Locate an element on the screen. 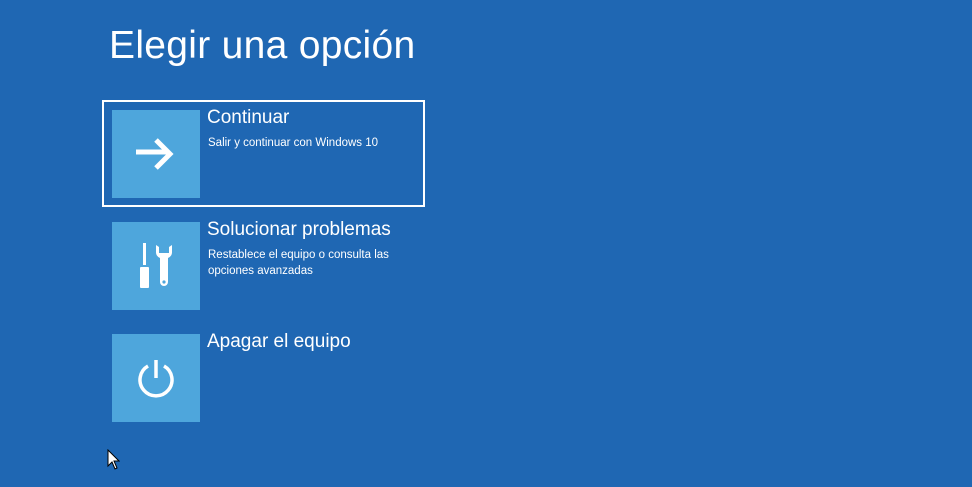 This screenshot has width=972, height=487. arrow-right-icon is located at coordinates (155, 154).